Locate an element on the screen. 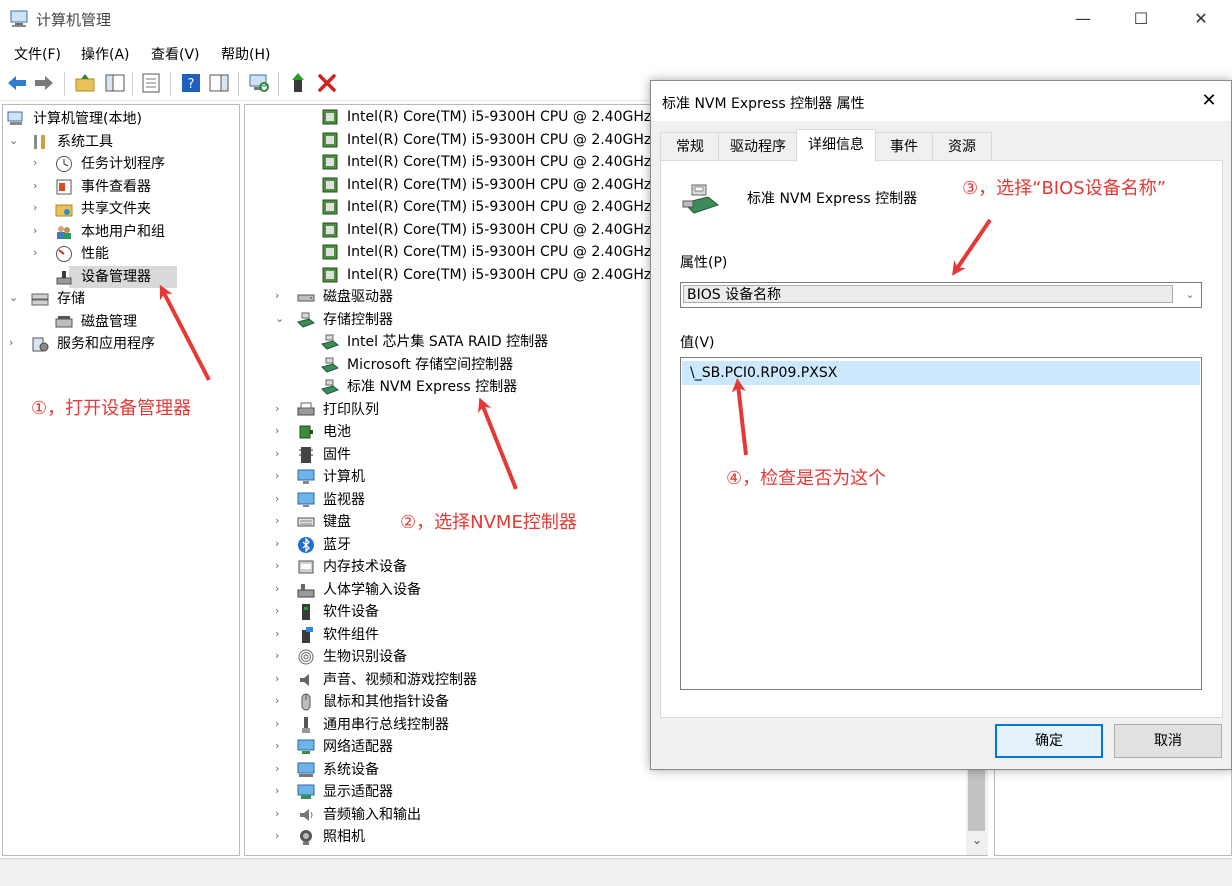 The width and height of the screenshot is (1232, 886). maximize-button: ☐ is located at coordinates (1141, 19).